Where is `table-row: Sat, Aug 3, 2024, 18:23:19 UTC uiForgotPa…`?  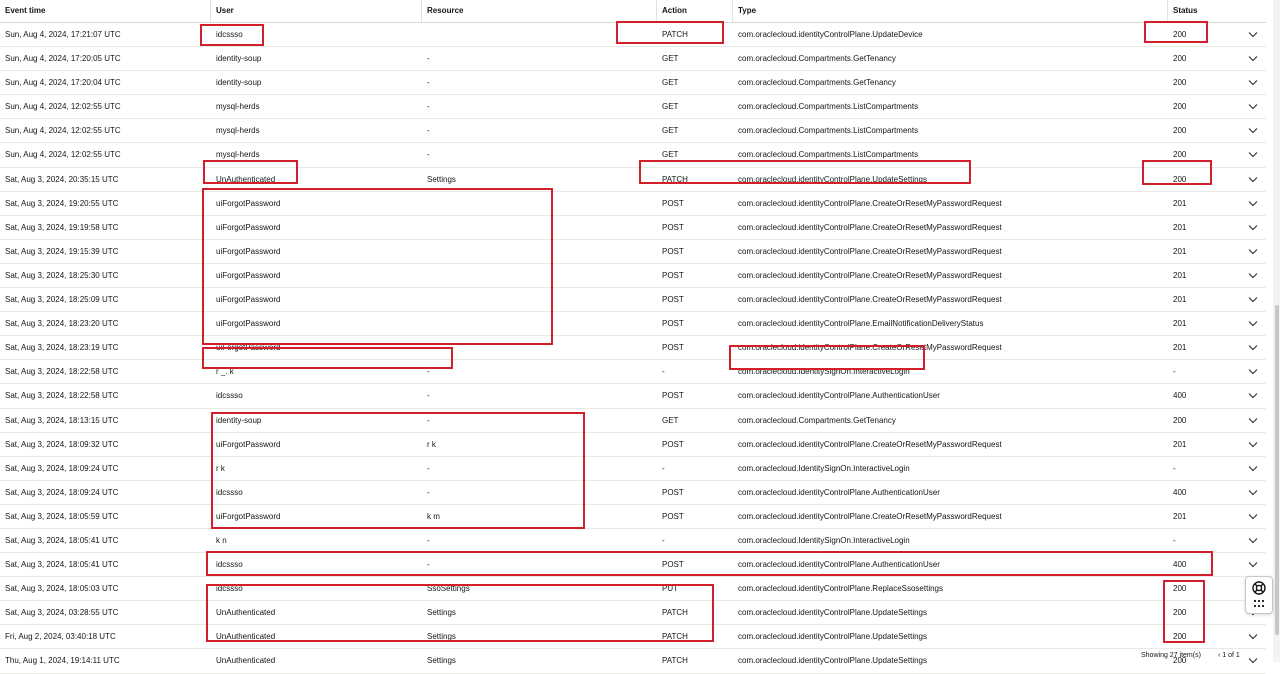 table-row: Sat, Aug 3, 2024, 18:23:19 UTC uiForgotPa… is located at coordinates (633, 348).